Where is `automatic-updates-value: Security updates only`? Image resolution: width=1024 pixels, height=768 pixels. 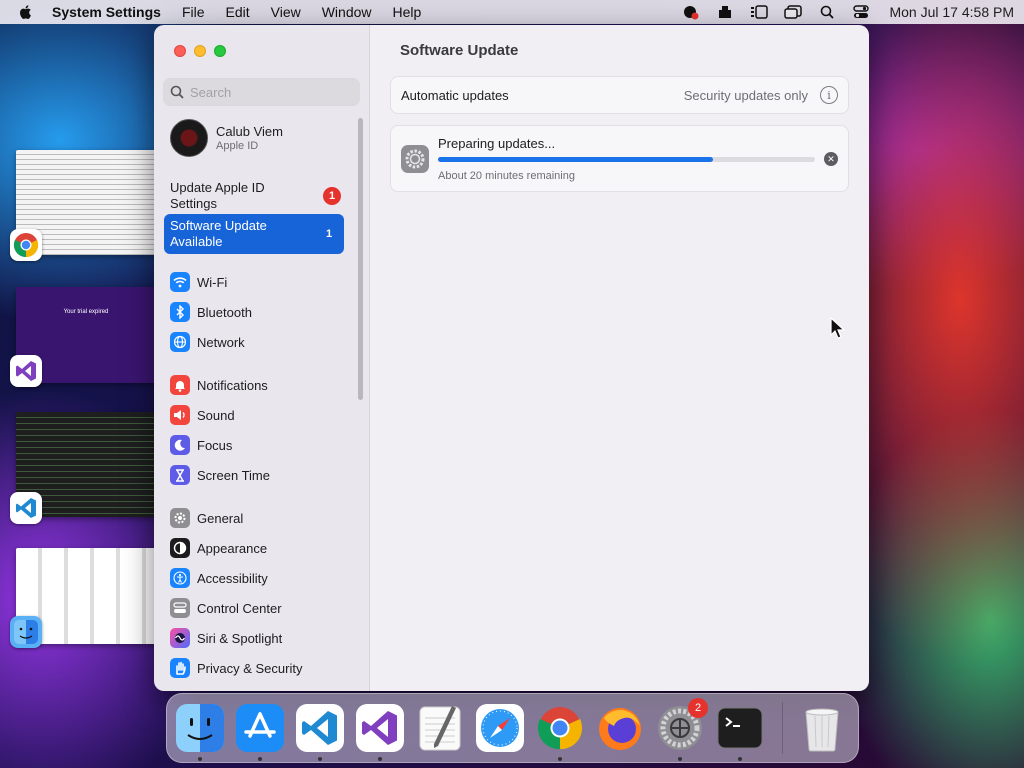 automatic-updates-value: Security updates only is located at coordinates (745, 95).